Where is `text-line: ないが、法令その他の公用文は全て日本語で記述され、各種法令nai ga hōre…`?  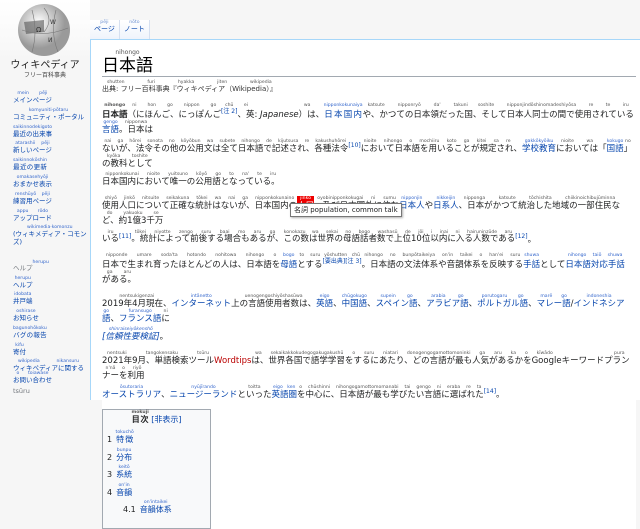
text-line: ないが、法令その他の公用文は全て日本語で記述され、各種法令nai ga hōre… is located at coordinates (369, 155).